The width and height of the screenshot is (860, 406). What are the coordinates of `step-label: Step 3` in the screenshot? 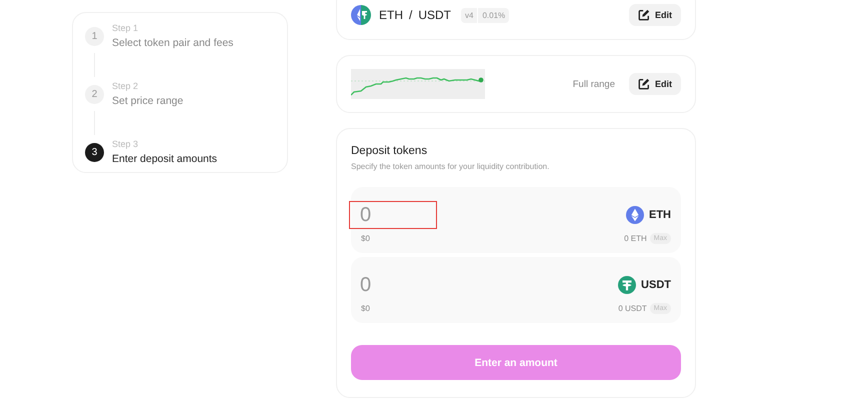 It's located at (126, 144).